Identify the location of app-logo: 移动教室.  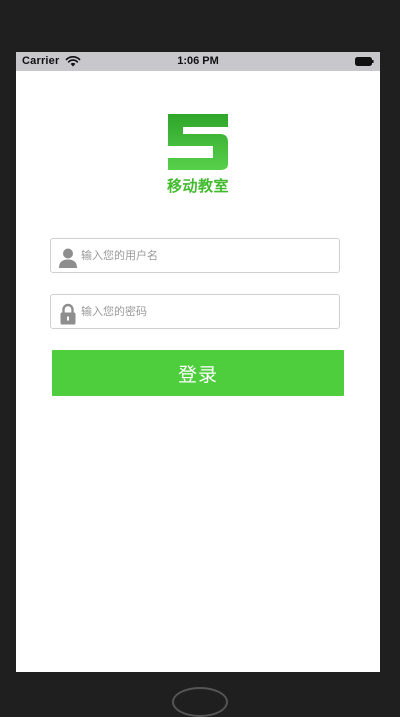
(198, 154).